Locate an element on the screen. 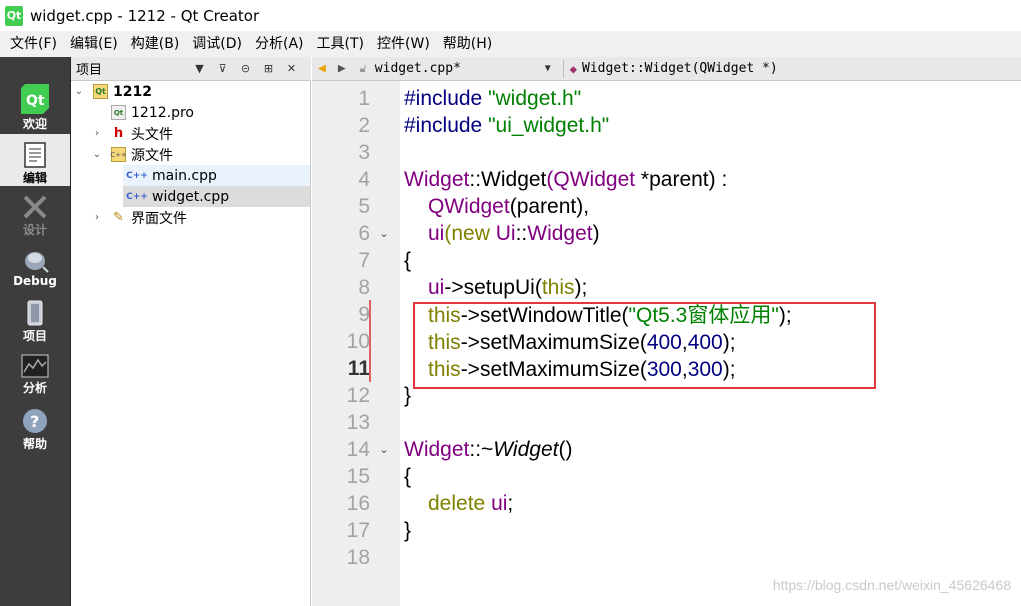  tree-item-project: ⌄ Qt 1212 is located at coordinates (191, 91).